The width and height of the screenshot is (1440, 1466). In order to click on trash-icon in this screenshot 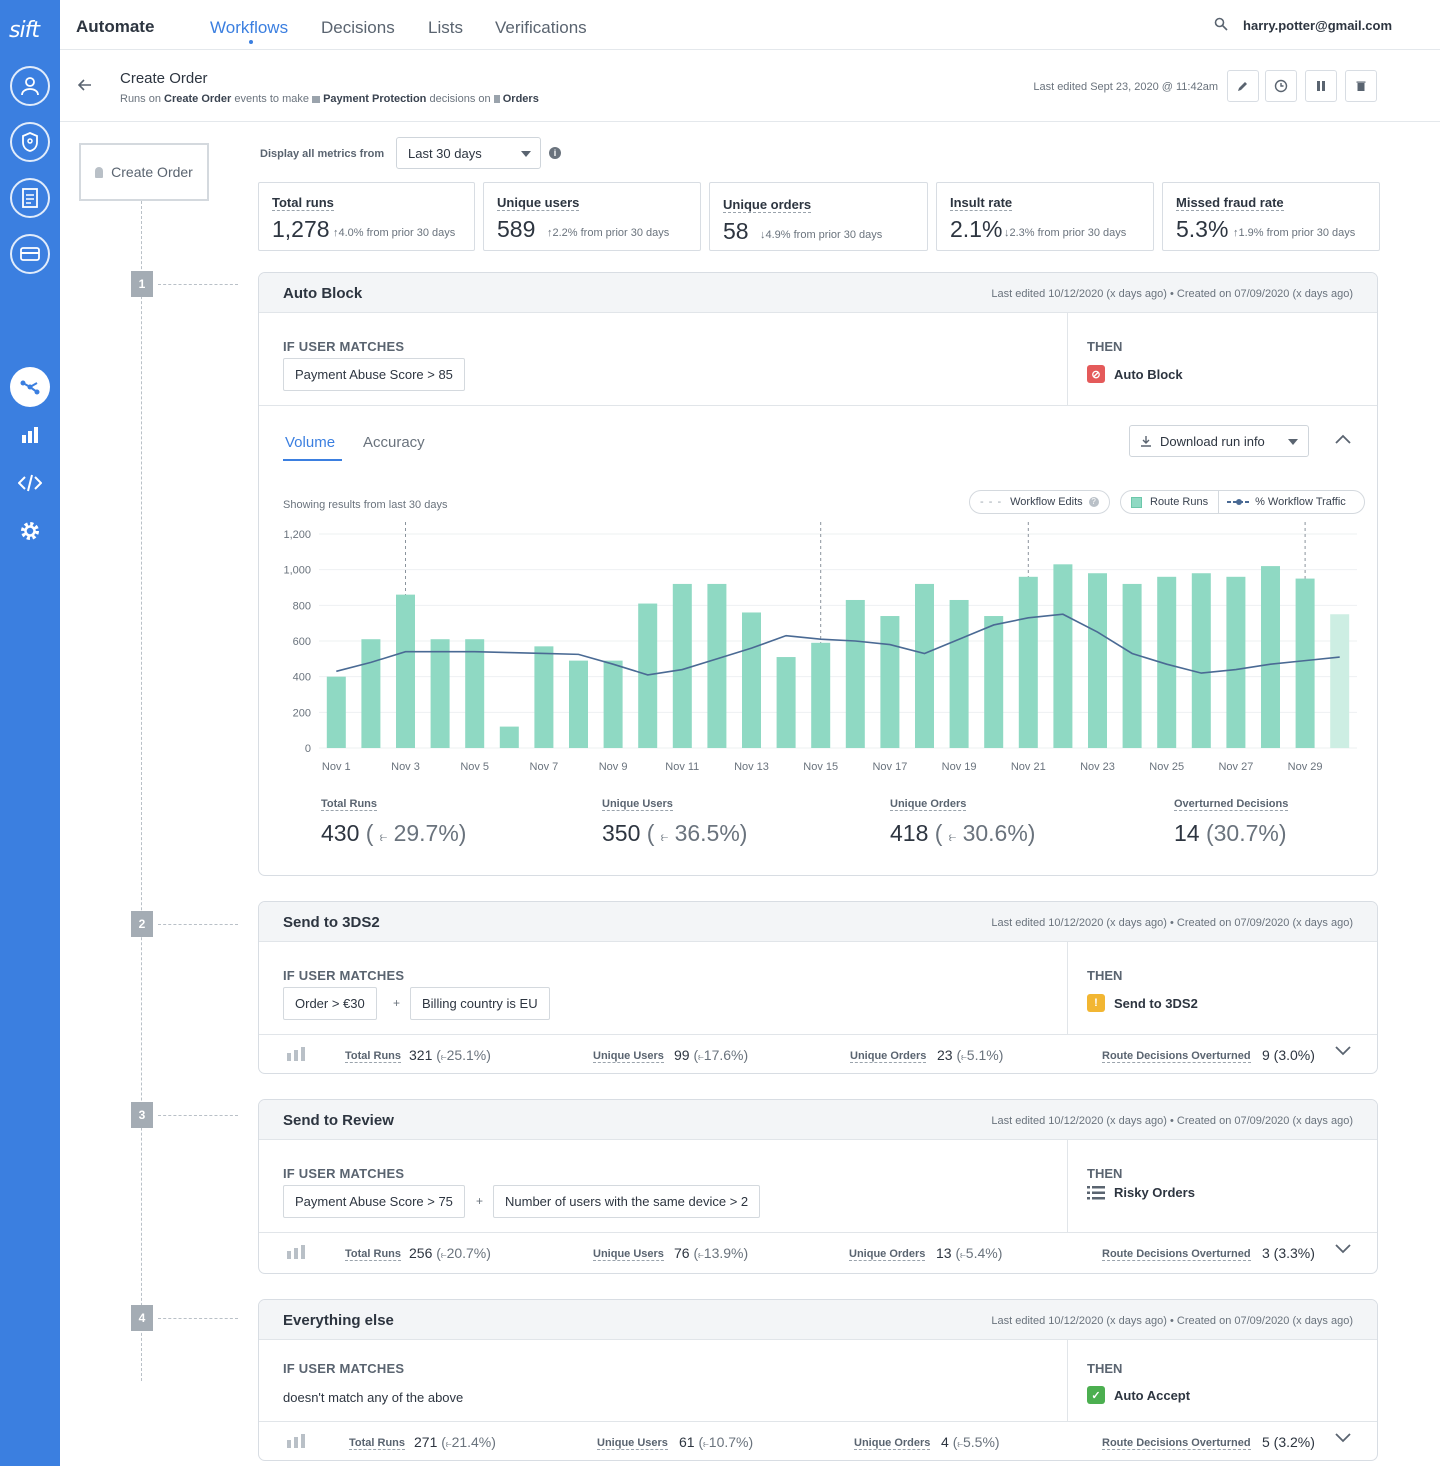, I will do `click(1361, 86)`.